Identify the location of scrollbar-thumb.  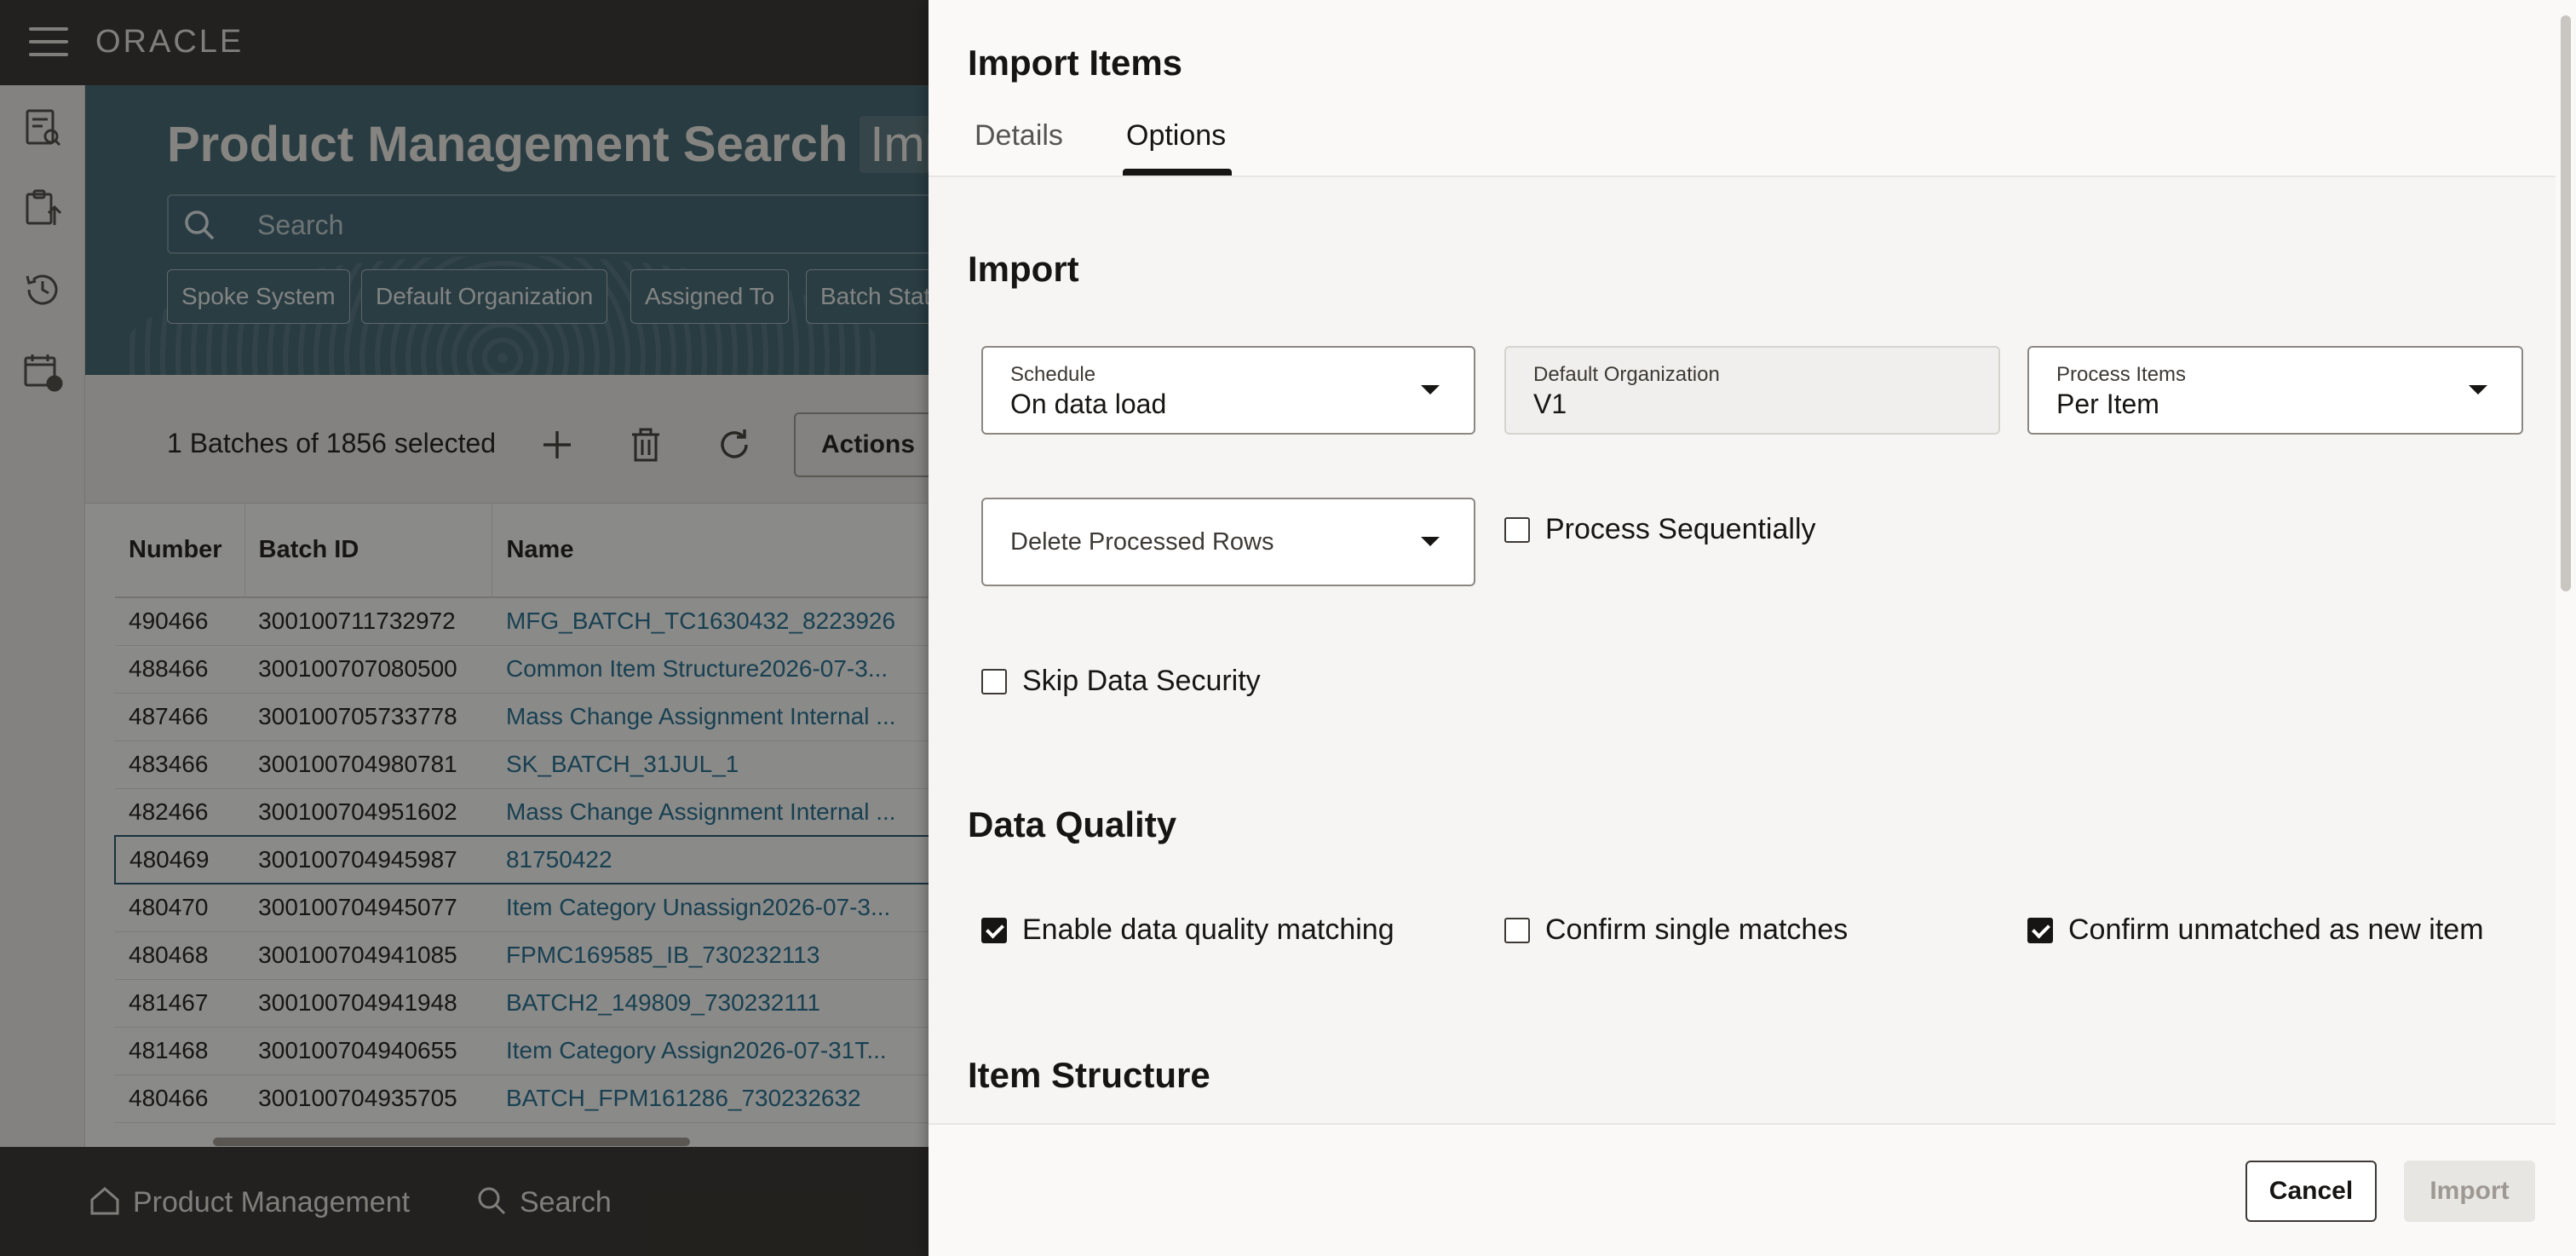
(2566, 303).